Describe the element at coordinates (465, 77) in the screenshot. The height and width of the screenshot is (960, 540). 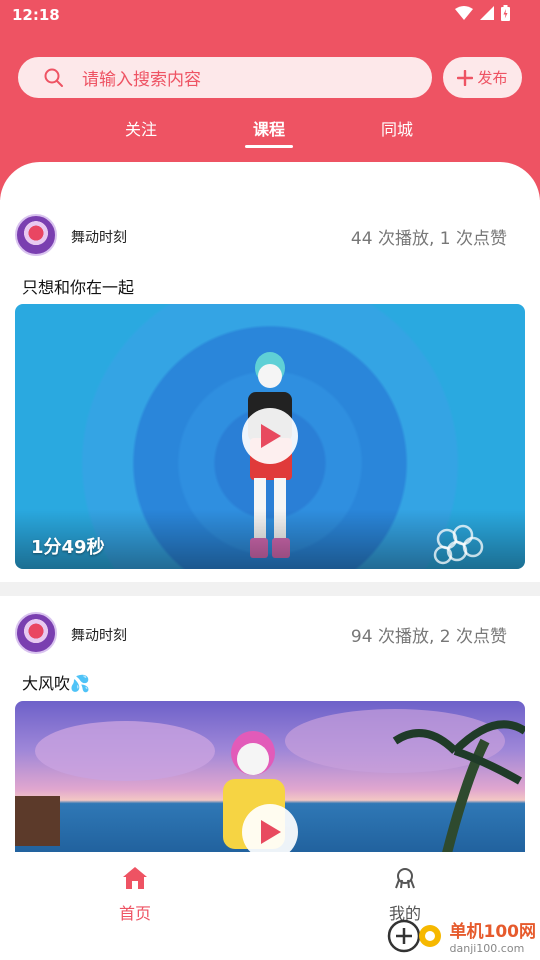
I see `plus-icon` at that location.